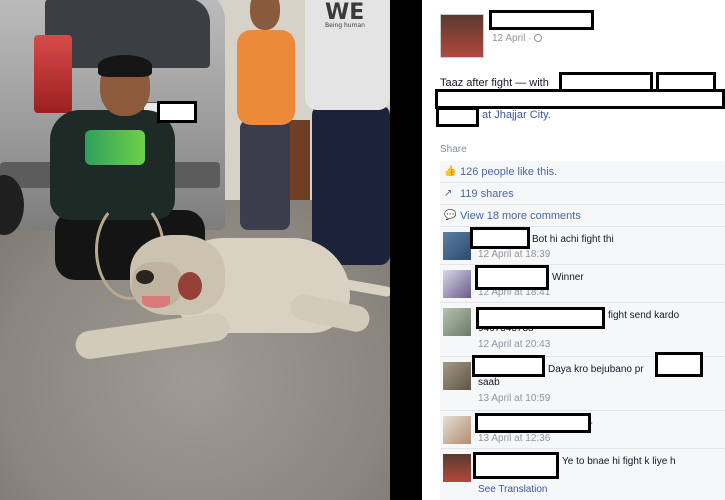  I want to click on post-date-text: 12 April ·, so click(512, 38).